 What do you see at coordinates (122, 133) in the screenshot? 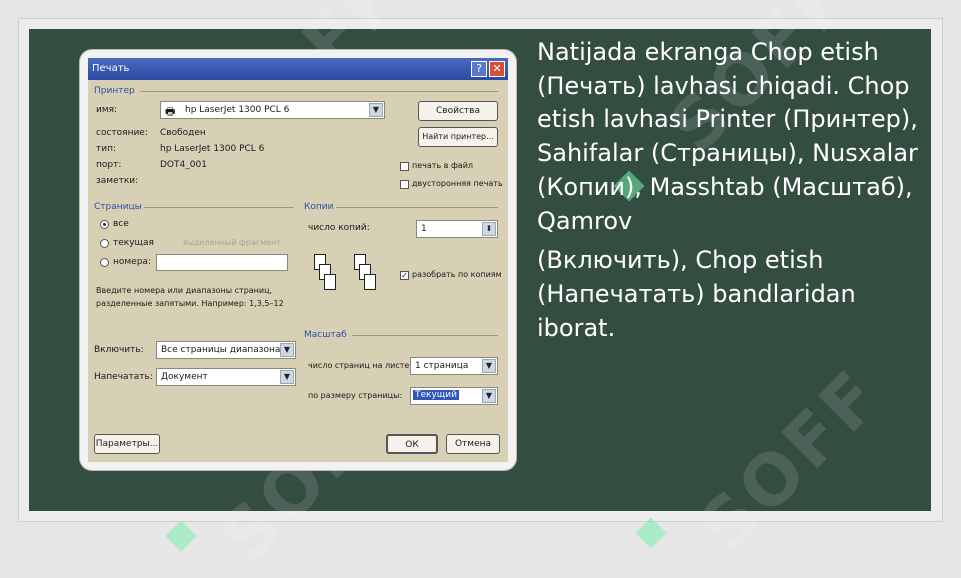
I see `status-label: состояние:` at bounding box center [122, 133].